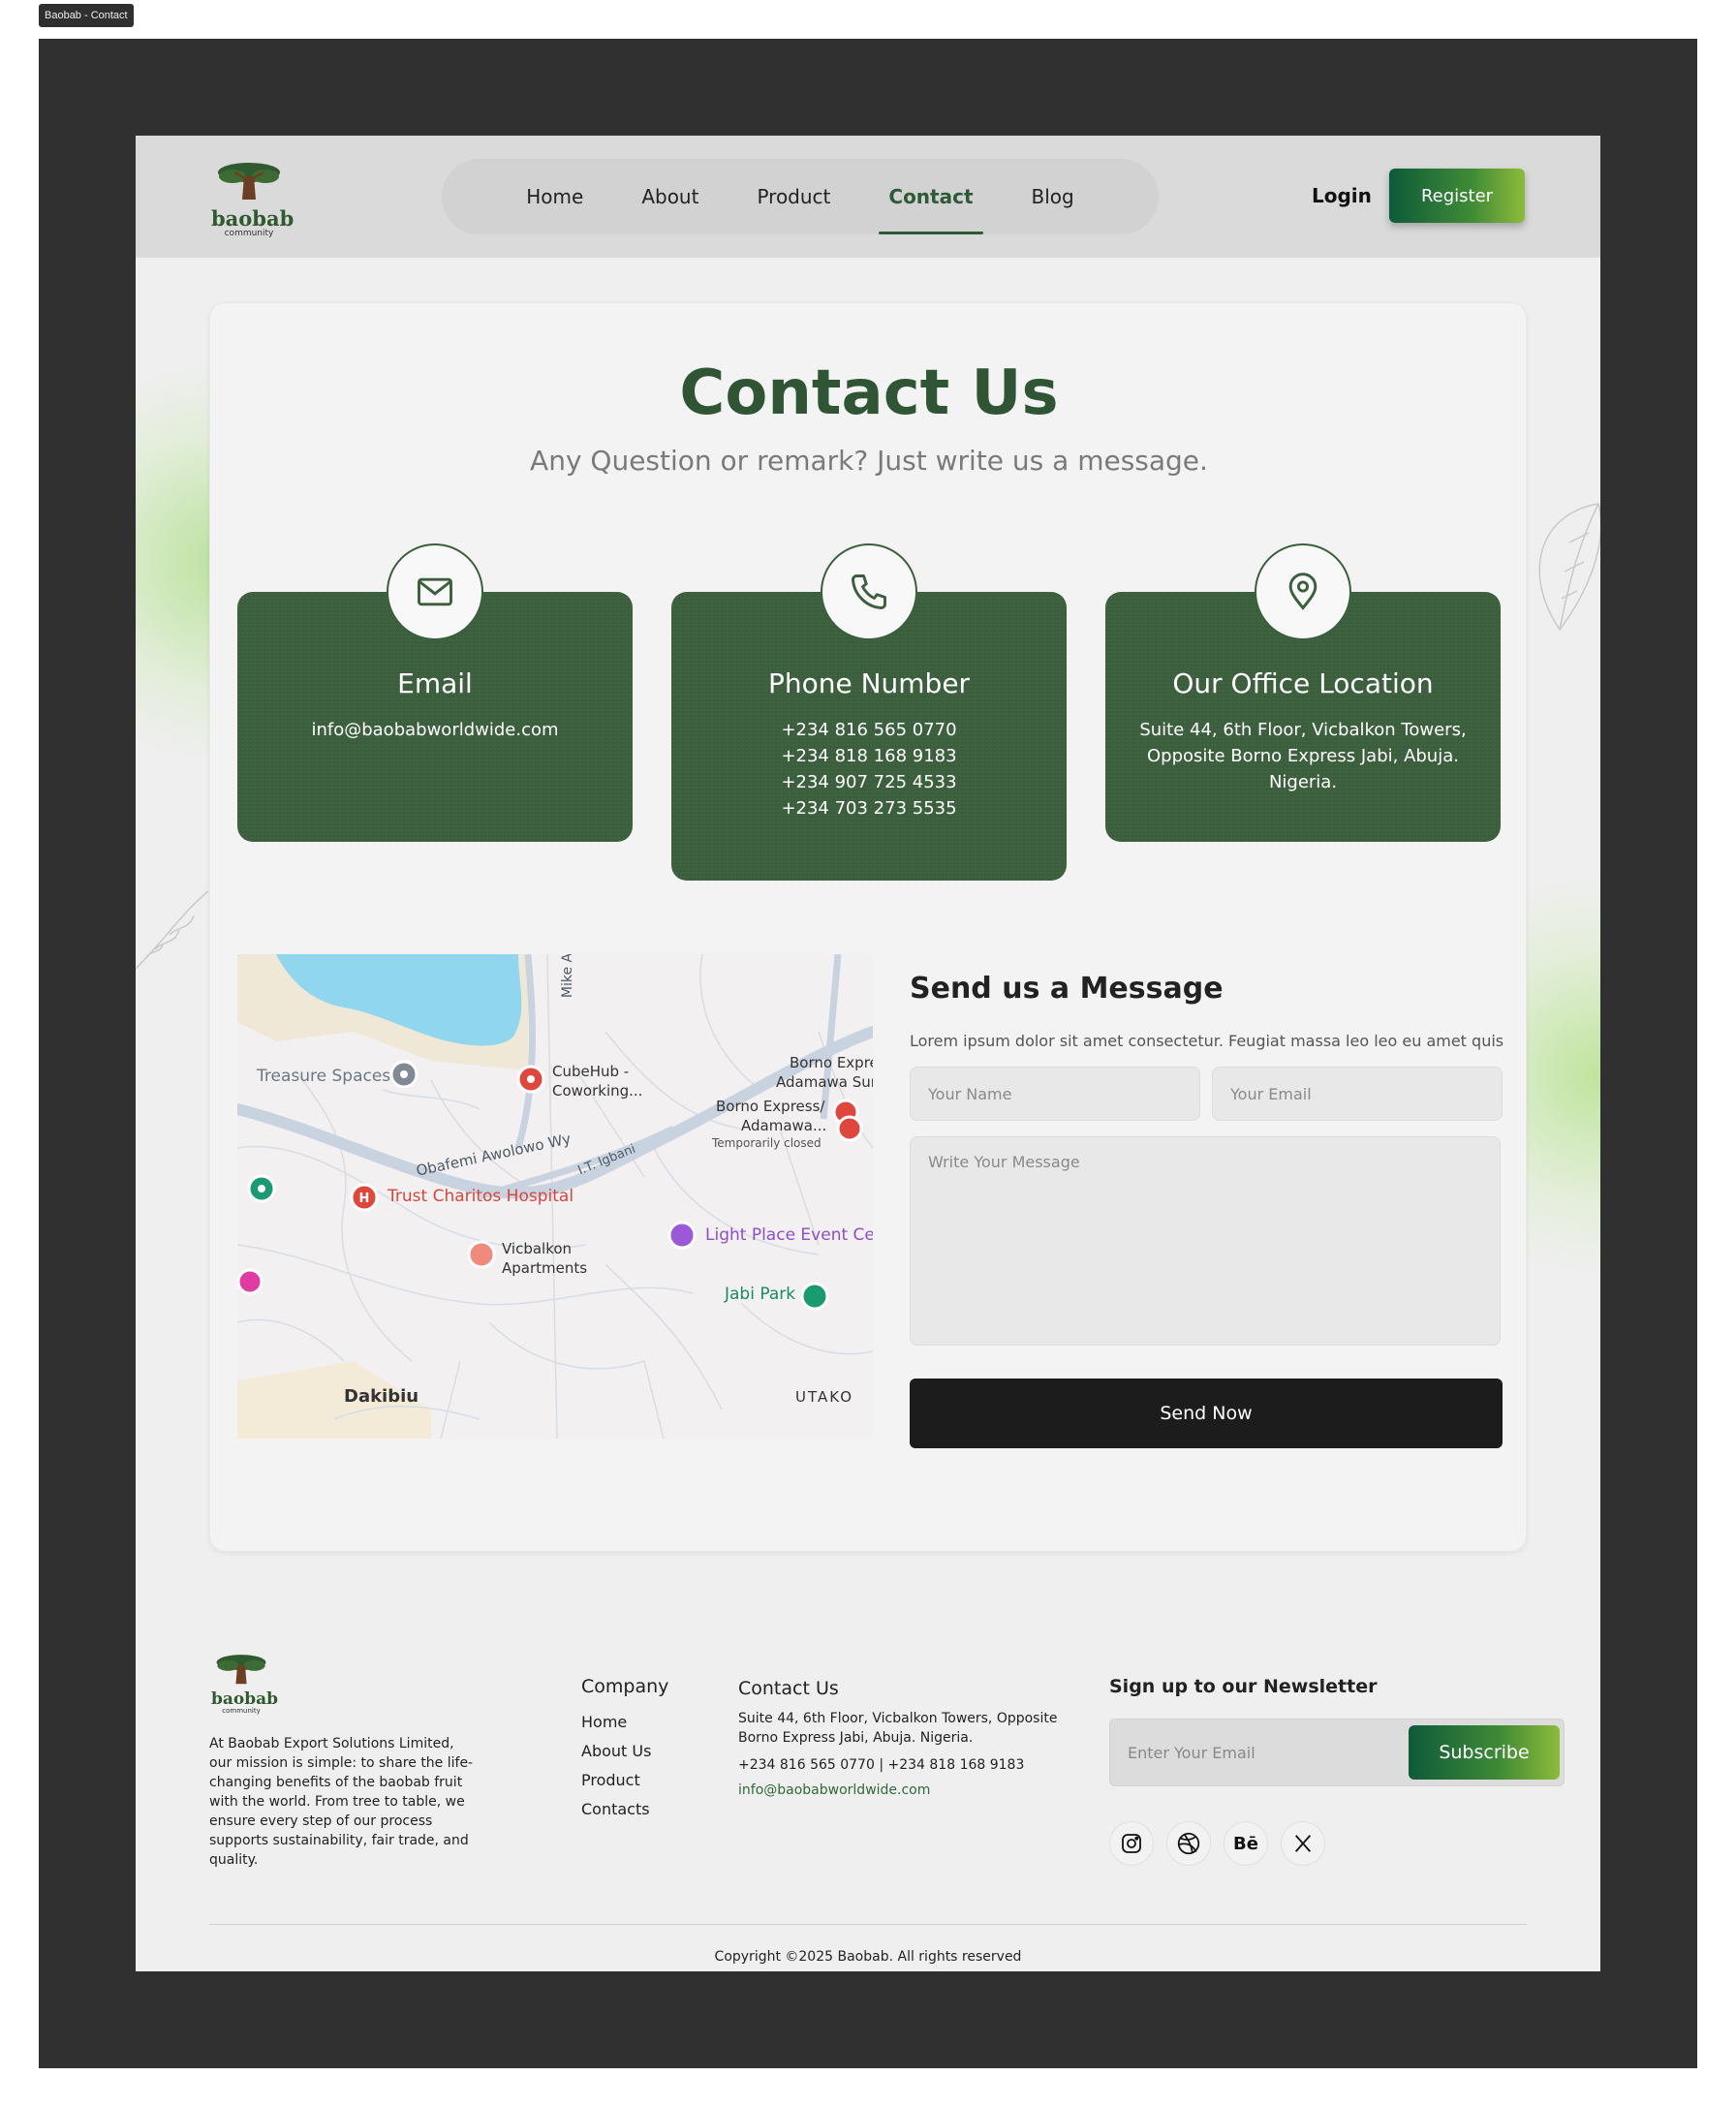 The width and height of the screenshot is (1736, 2107). What do you see at coordinates (868, 1924) in the screenshot?
I see `footer-divider` at bounding box center [868, 1924].